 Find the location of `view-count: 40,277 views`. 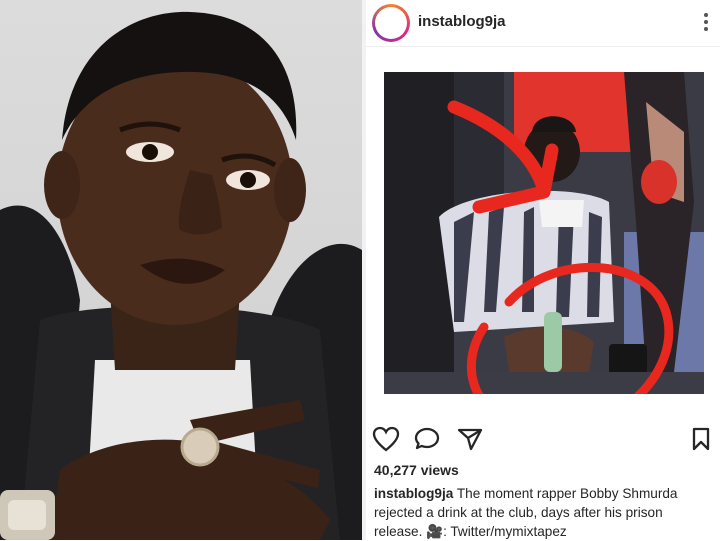

view-count: 40,277 views is located at coordinates (416, 470).